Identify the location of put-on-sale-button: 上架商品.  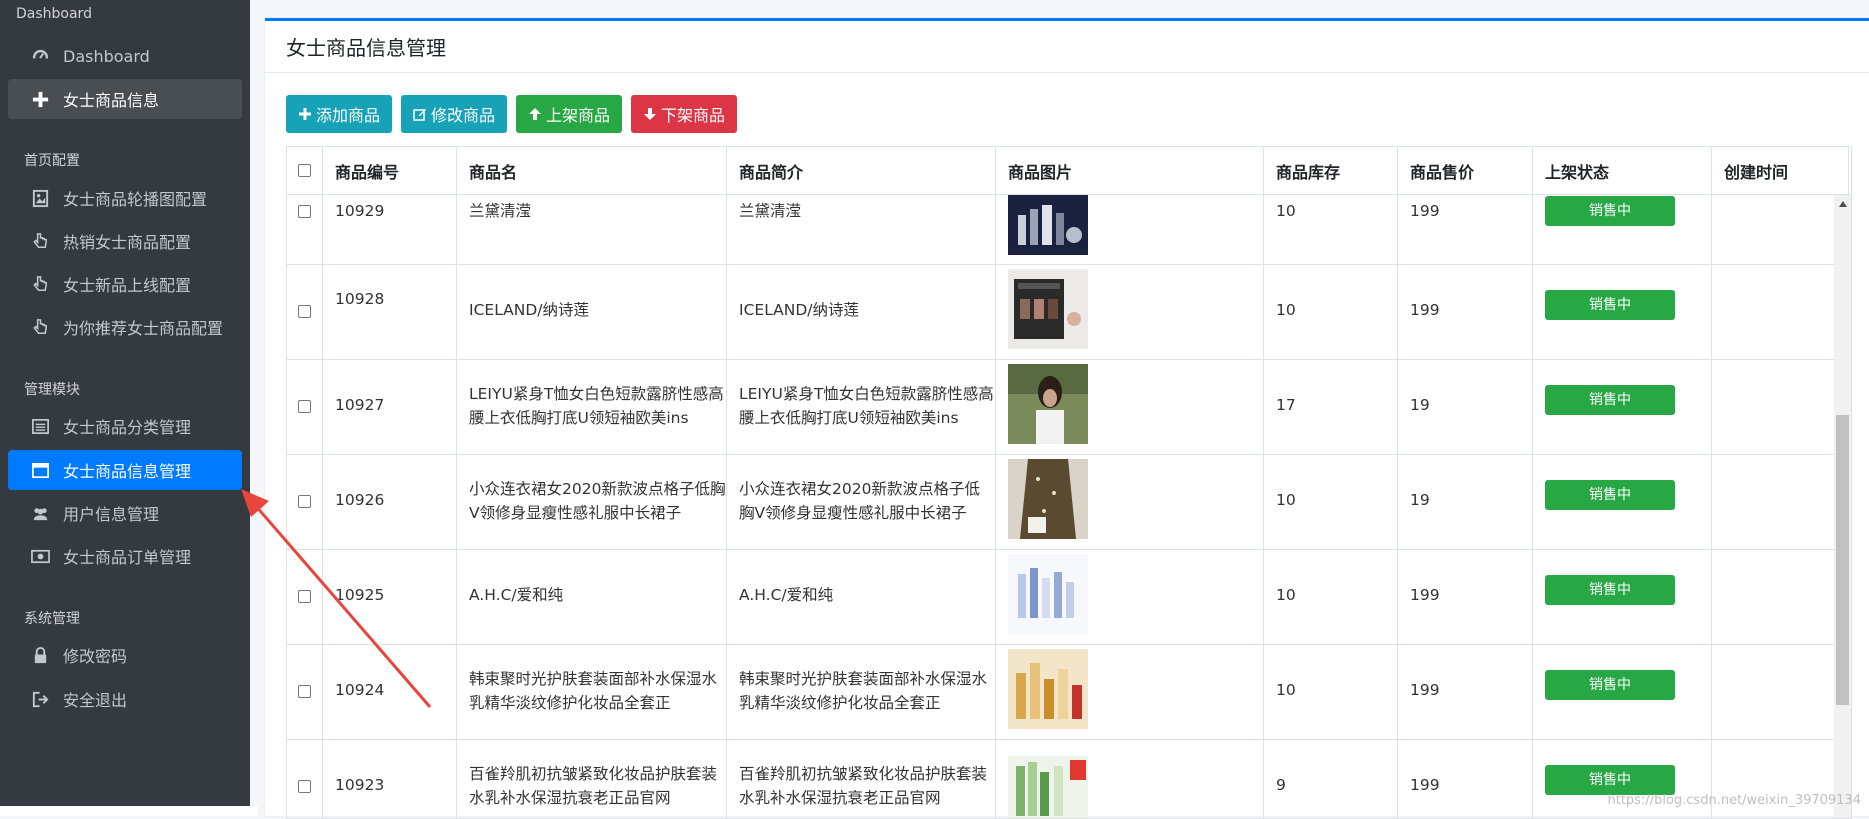
(569, 114).